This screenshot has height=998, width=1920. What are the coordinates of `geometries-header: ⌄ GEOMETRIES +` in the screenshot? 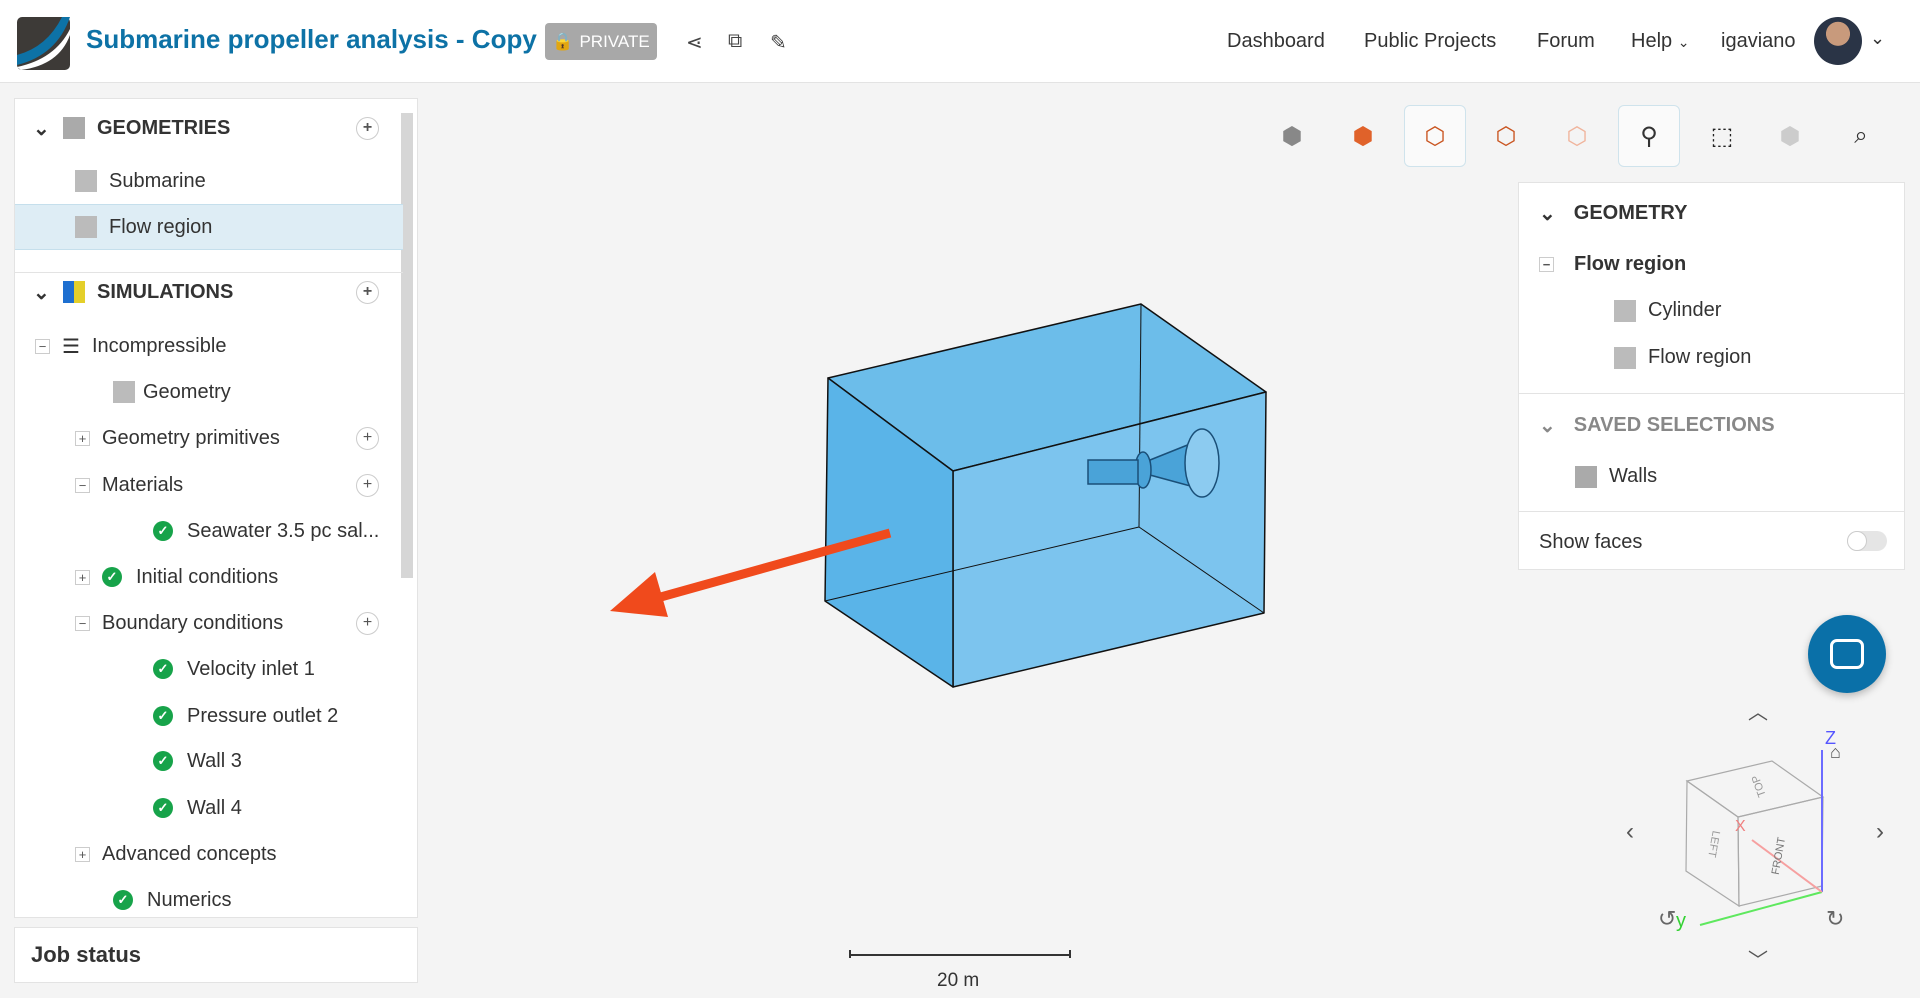 It's located at (209, 128).